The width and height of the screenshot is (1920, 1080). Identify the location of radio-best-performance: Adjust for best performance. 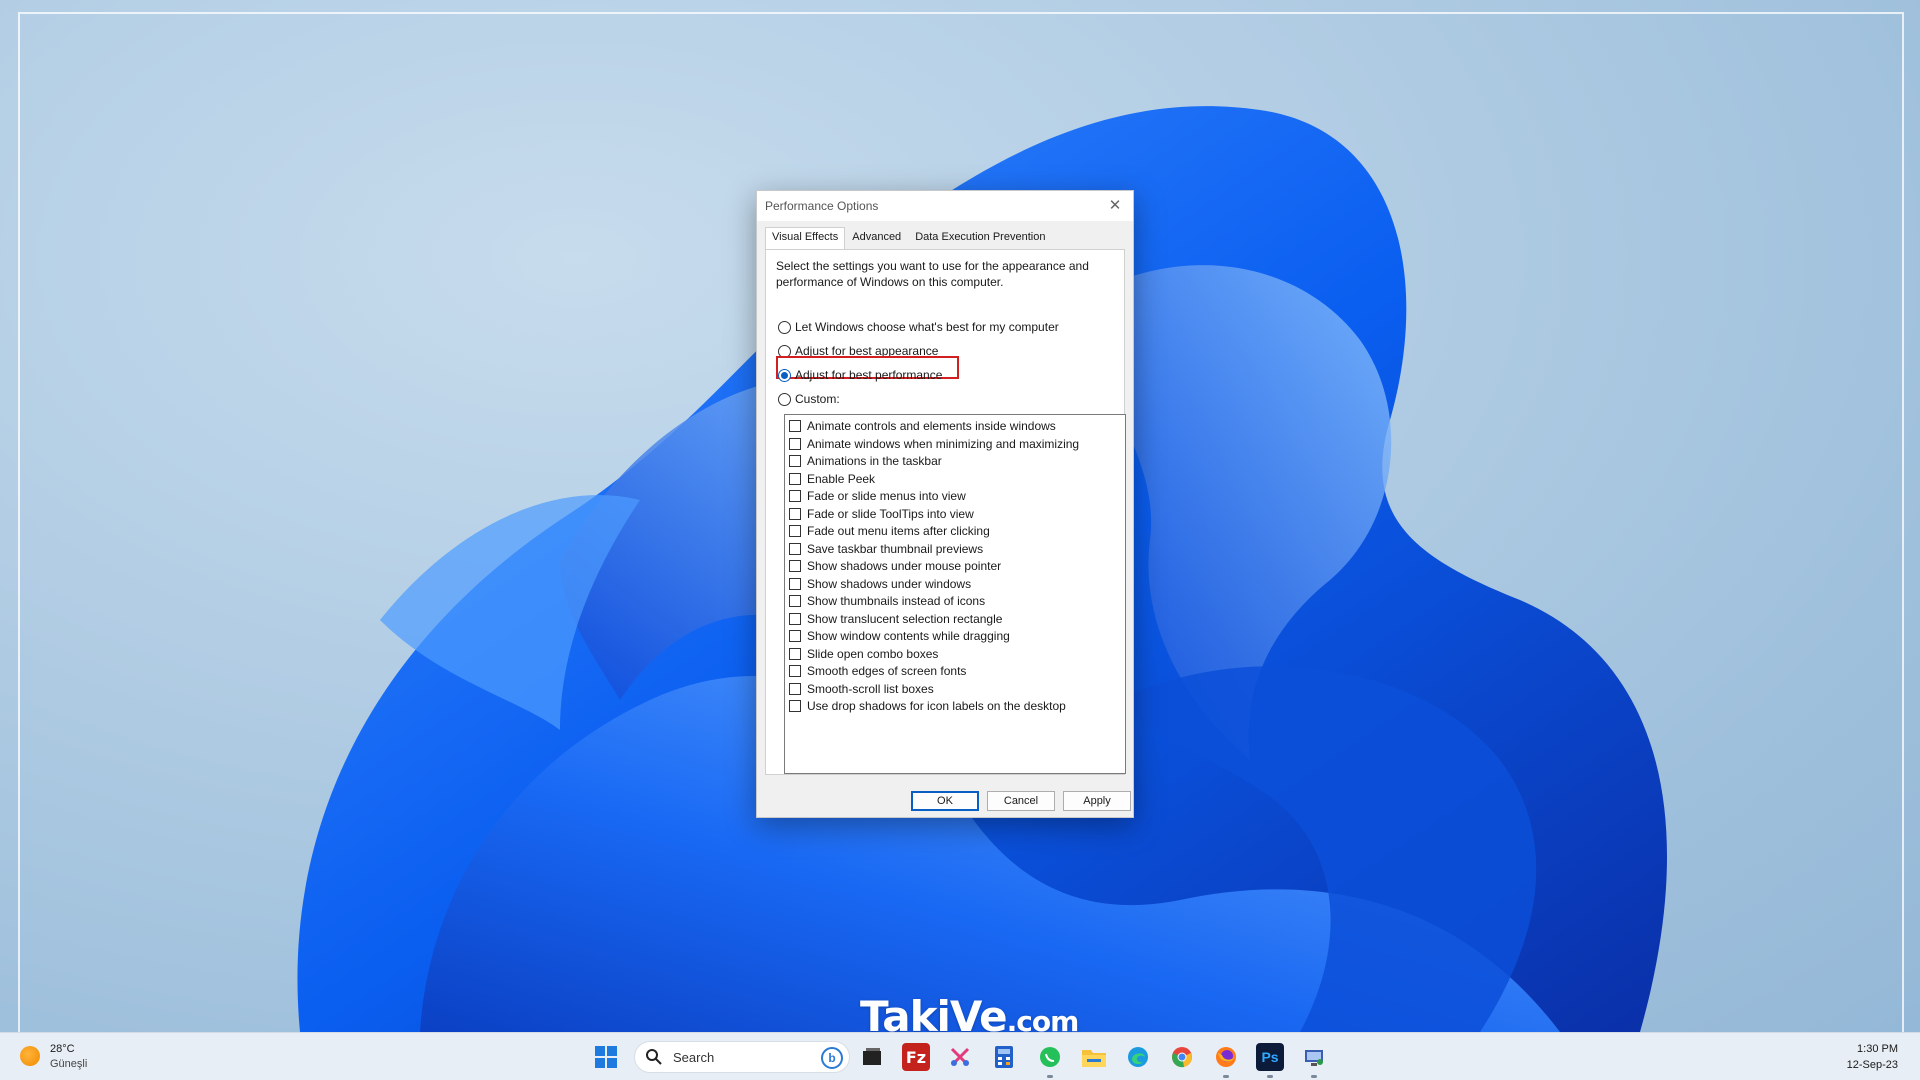
(860, 375).